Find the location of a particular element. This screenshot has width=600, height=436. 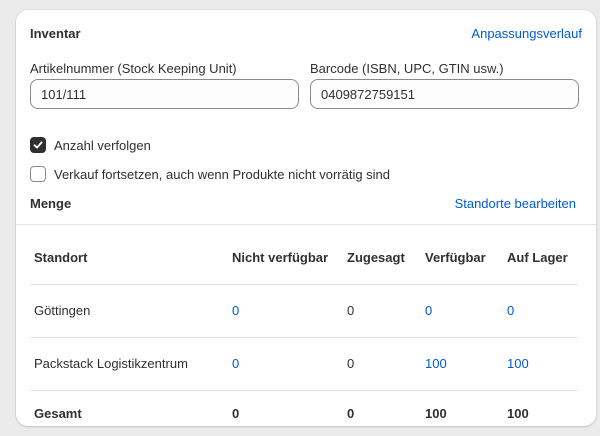

available-value-link: 100 is located at coordinates (466, 364).